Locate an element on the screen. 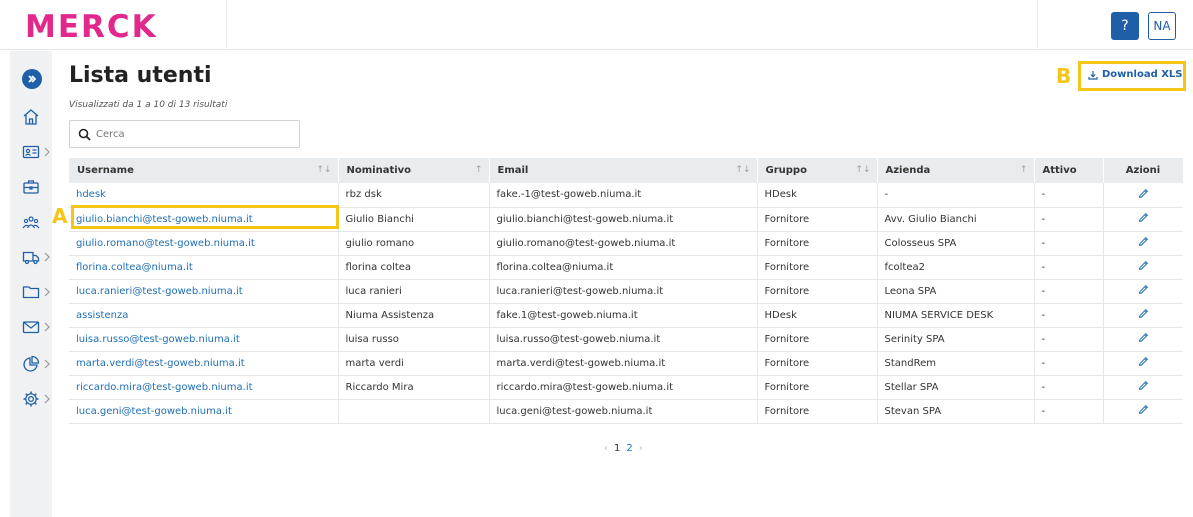 This screenshot has height=517, width=1193. mail-icon is located at coordinates (31, 327).